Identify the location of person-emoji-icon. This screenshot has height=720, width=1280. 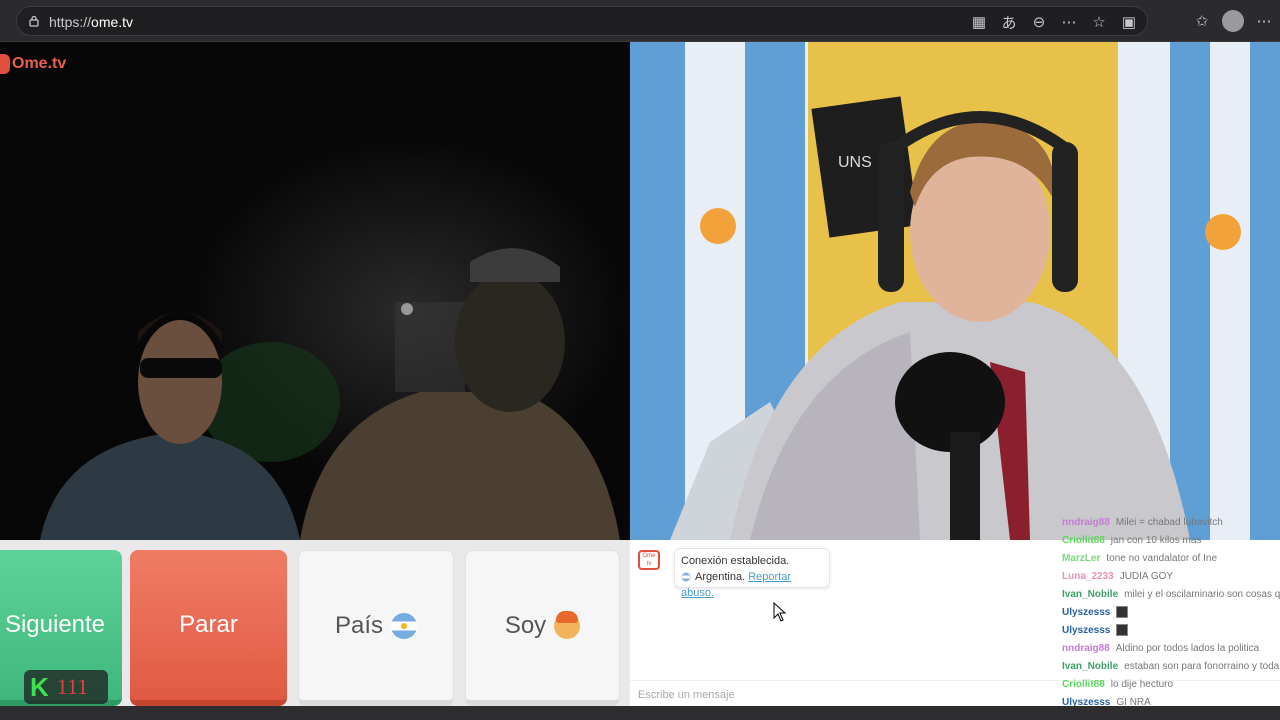
(567, 624).